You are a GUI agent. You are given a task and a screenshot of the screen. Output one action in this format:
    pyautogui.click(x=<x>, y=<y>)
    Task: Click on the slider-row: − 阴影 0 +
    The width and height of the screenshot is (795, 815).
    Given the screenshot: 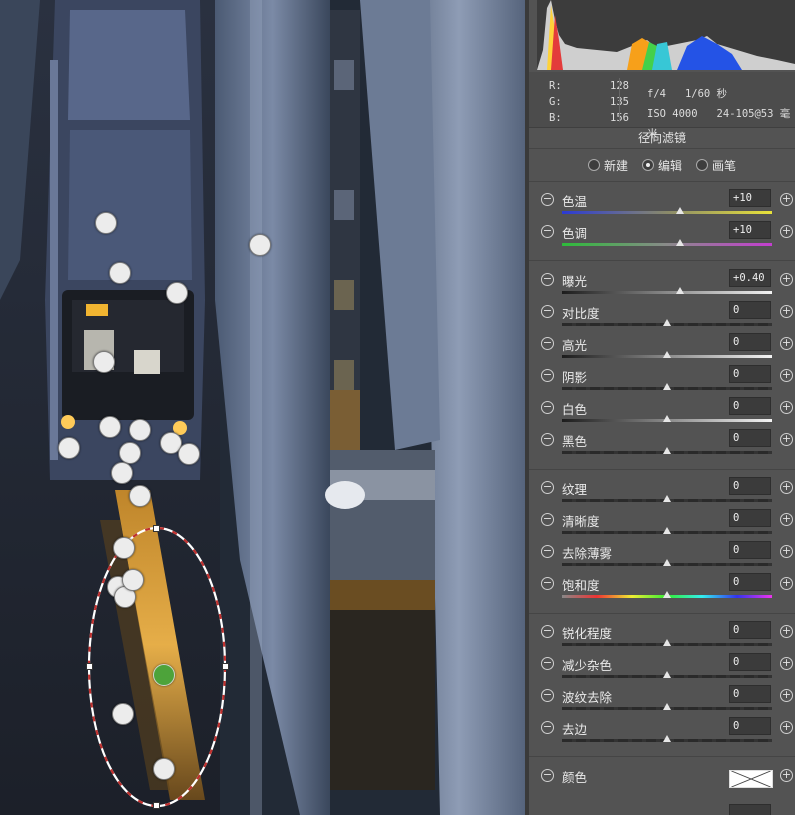 What is the action you would take?
    pyautogui.click(x=662, y=380)
    